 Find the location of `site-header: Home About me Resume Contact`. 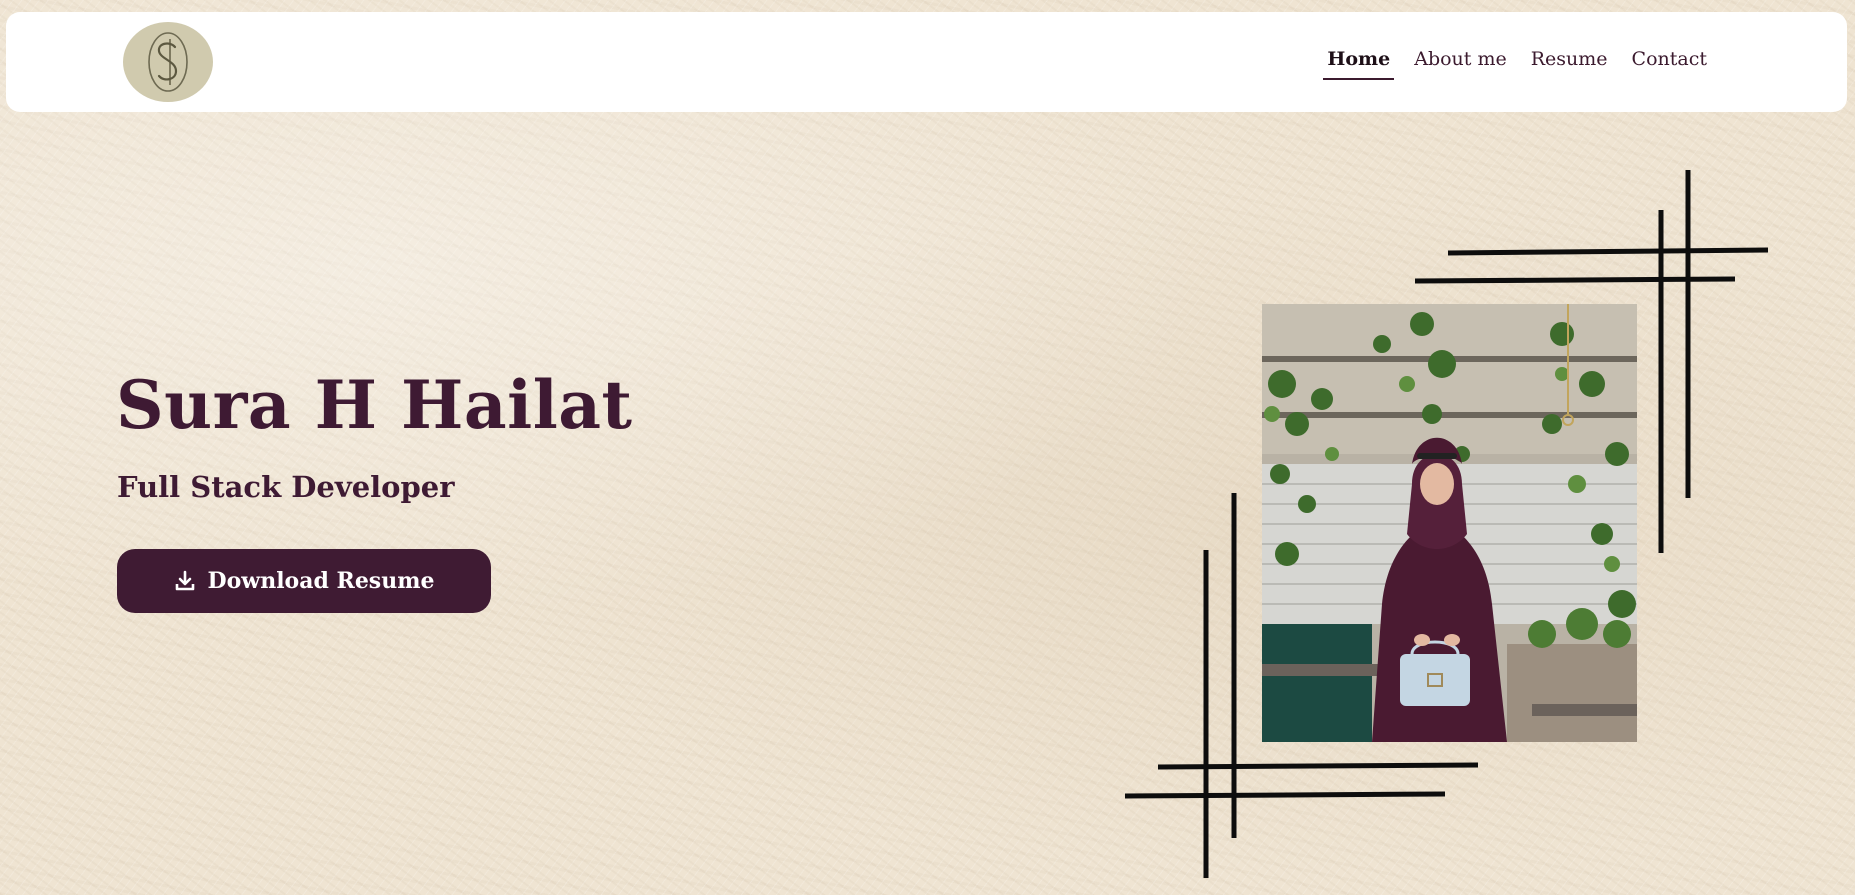

site-header: Home About me Resume Contact is located at coordinates (926, 62).